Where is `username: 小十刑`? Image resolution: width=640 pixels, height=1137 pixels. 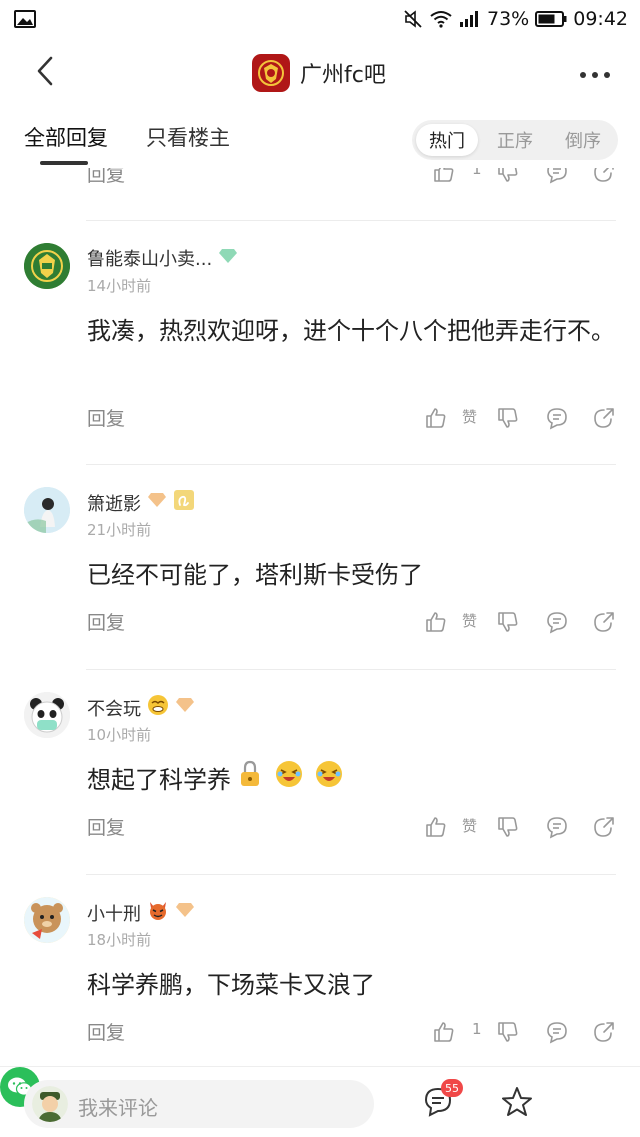 username: 小十刑 is located at coordinates (141, 912).